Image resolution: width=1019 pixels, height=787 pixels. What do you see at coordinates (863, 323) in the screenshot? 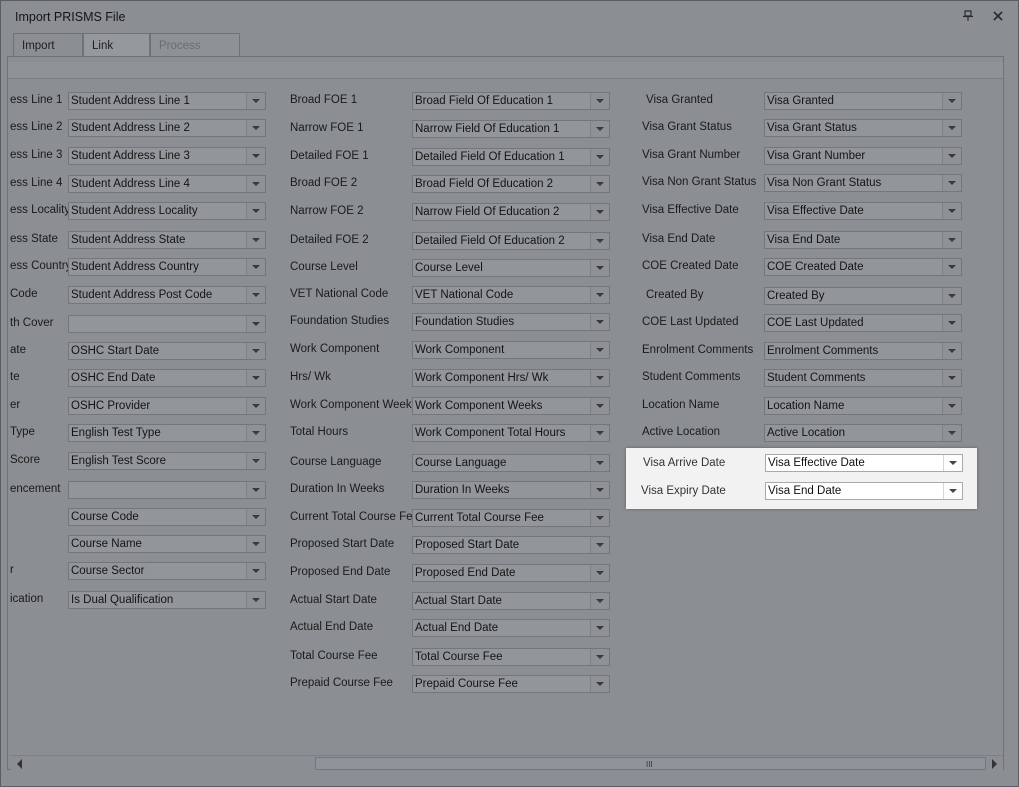
I see `field-mapping-combo: COE Last Updated` at bounding box center [863, 323].